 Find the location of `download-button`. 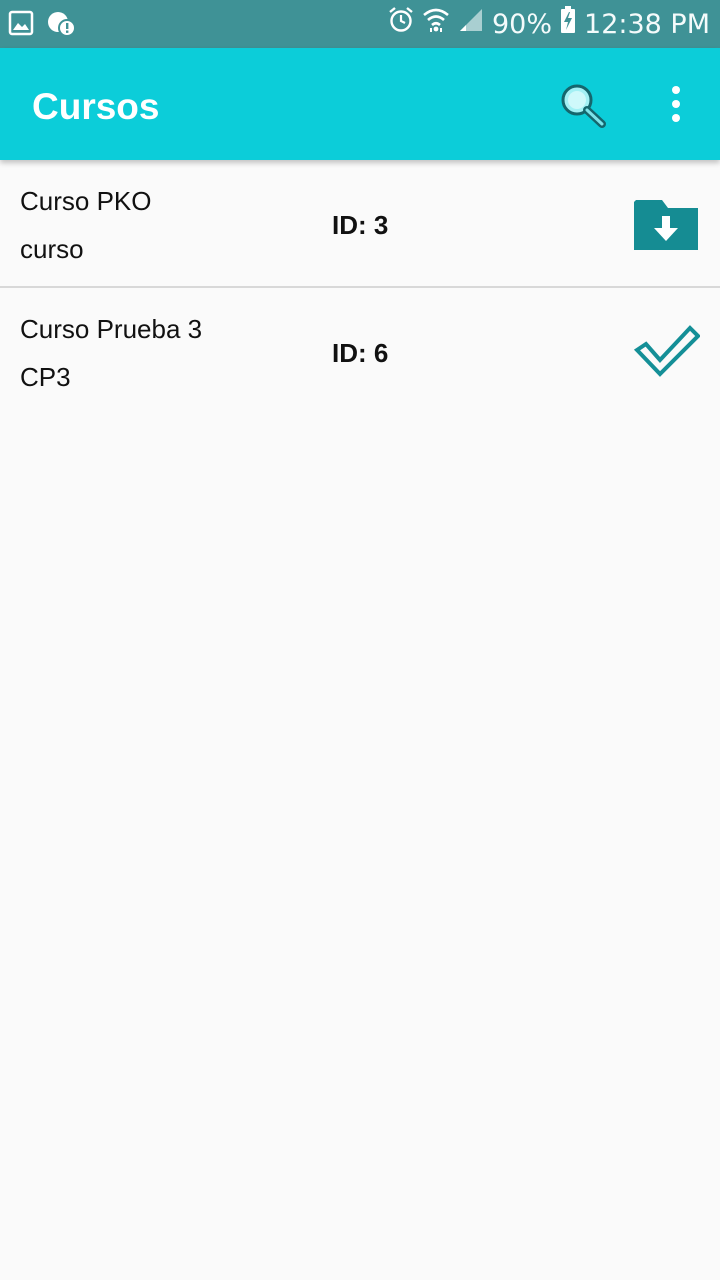

download-button is located at coordinates (667, 224).